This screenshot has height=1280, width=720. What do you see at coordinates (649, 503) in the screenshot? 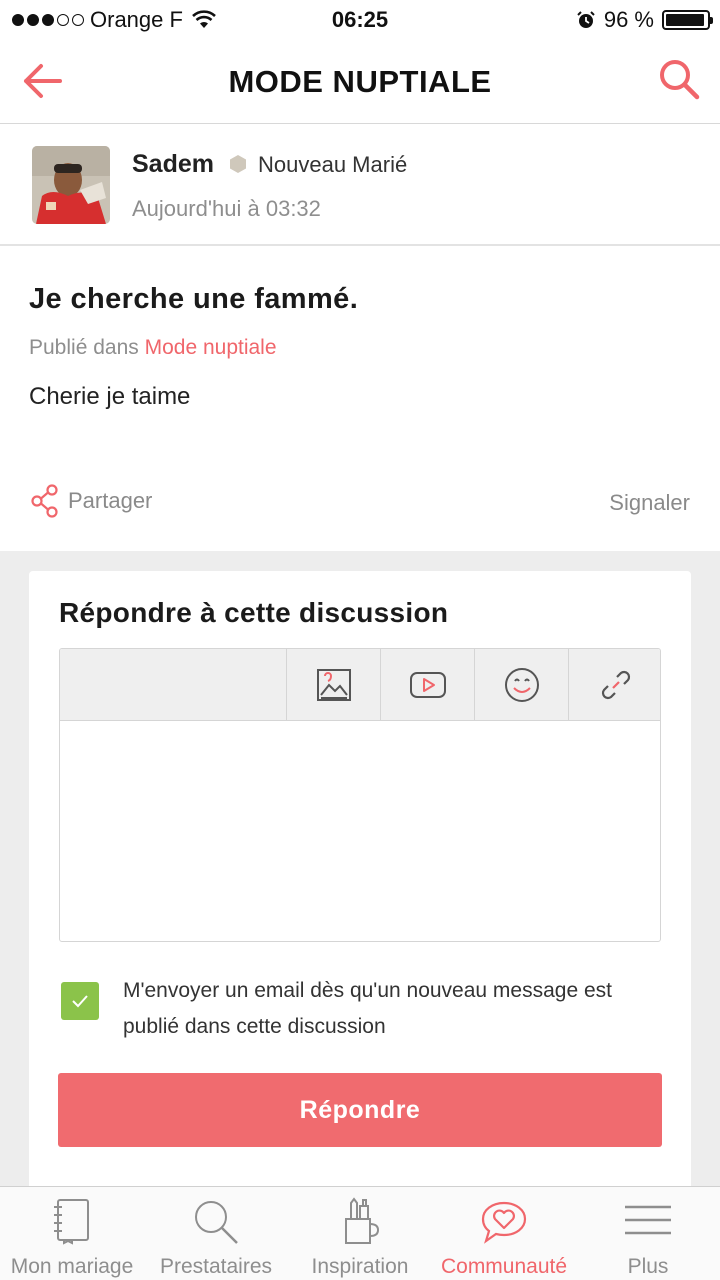
I see `report-button: Signaler` at bounding box center [649, 503].